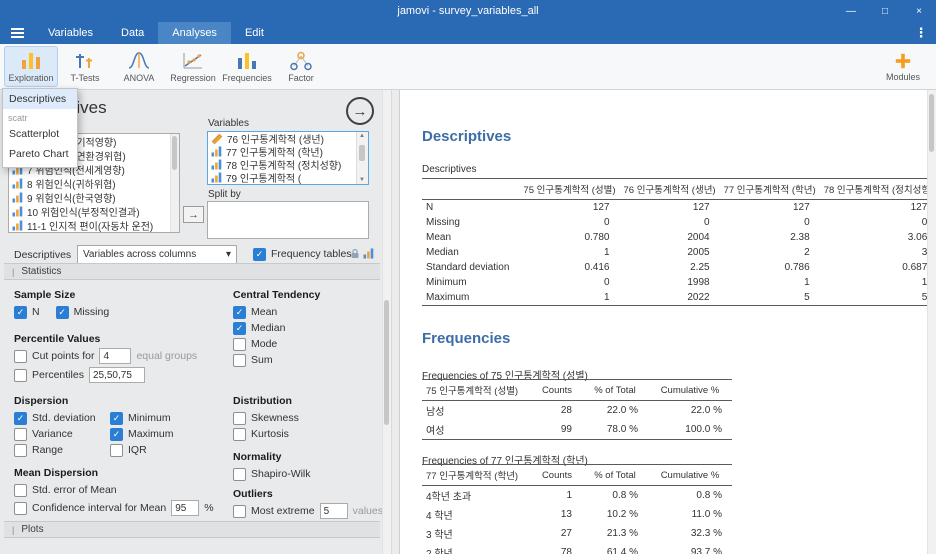 The height and width of the screenshot is (554, 936). I want to click on cell: 1, so click(569, 495).